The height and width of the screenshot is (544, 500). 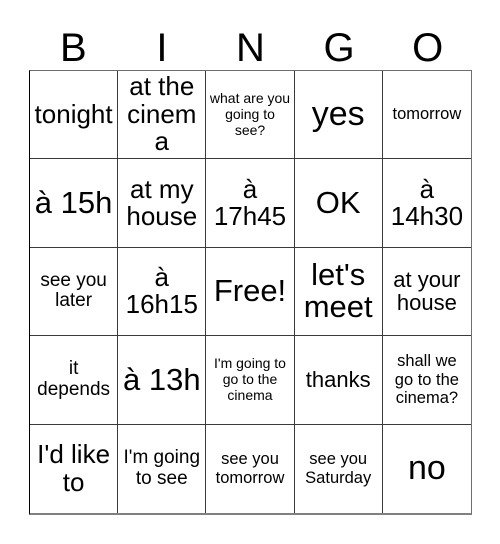 I want to click on bingo-cell: see you Saturday, so click(x=338, y=468).